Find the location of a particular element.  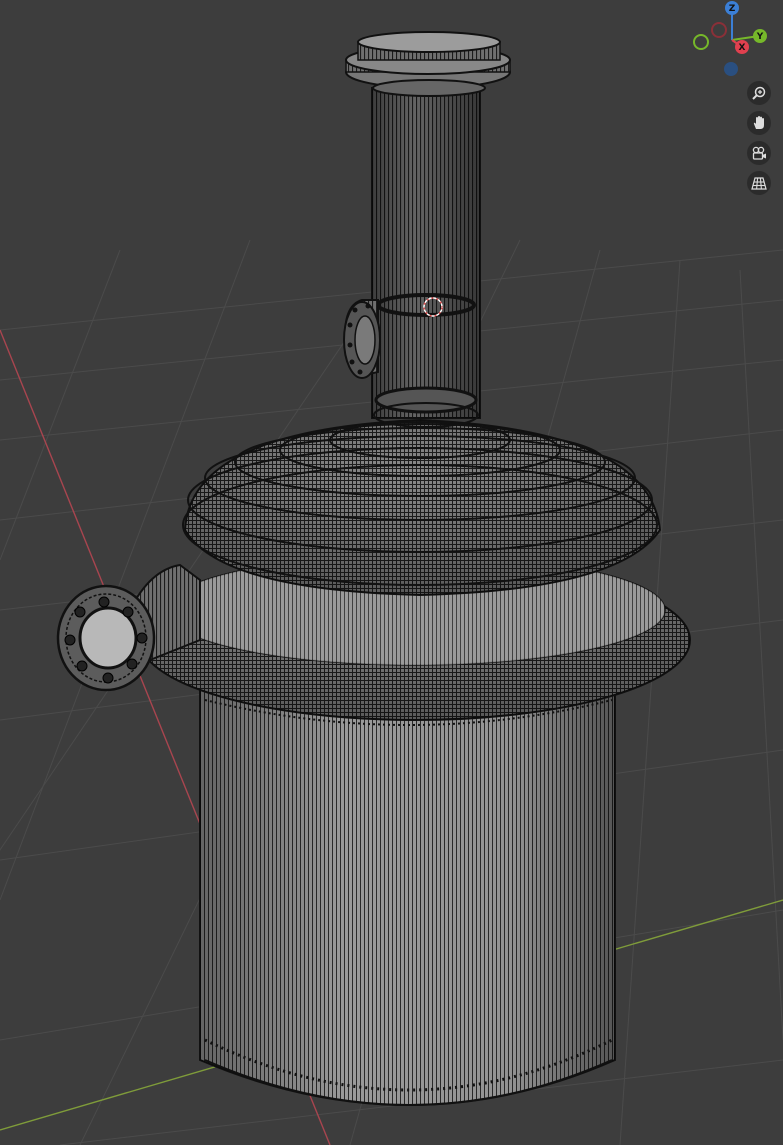

pan-view-button is located at coordinates (759, 123).